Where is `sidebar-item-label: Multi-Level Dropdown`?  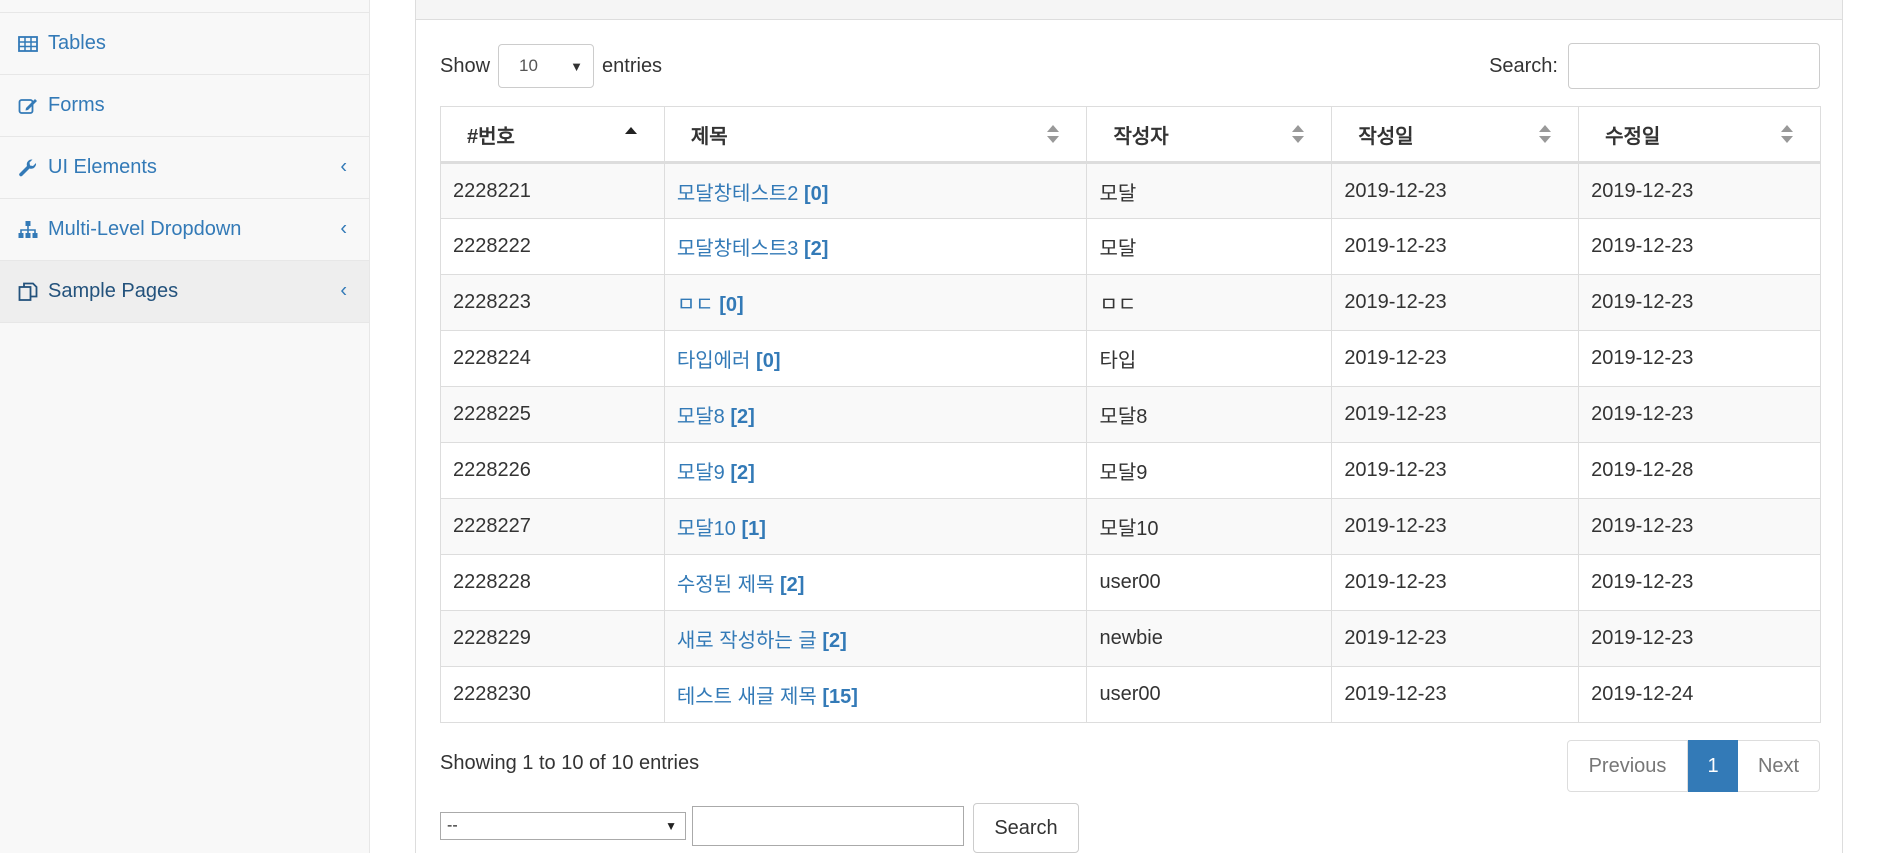 sidebar-item-label: Multi-Level Dropdown is located at coordinates (145, 229).